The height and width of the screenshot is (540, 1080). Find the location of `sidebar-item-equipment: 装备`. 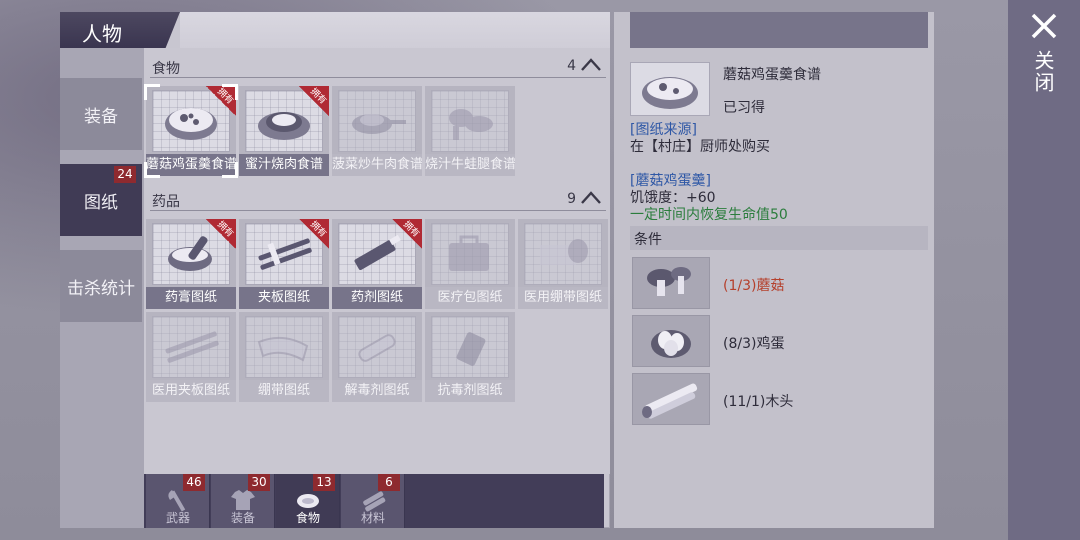

sidebar-item-equipment: 装备 is located at coordinates (101, 114).